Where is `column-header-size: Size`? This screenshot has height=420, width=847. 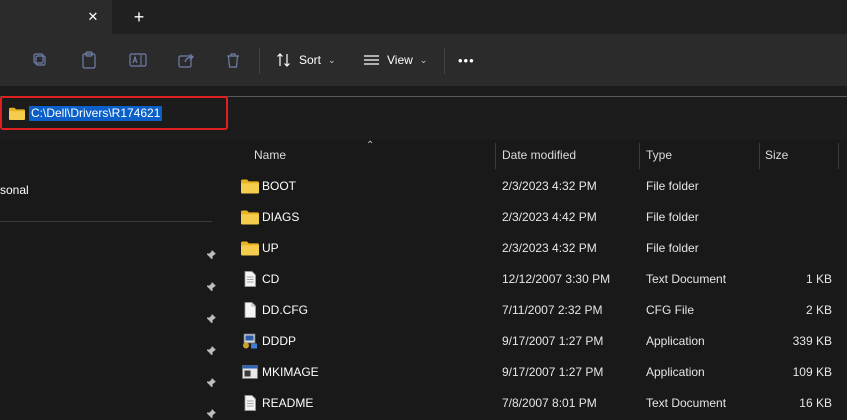 column-header-size: Size is located at coordinates (776, 155).